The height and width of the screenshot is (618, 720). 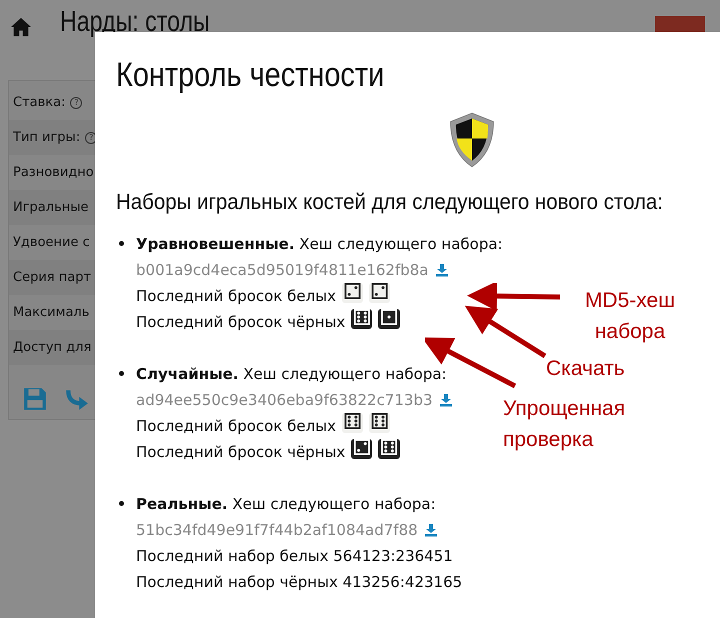 I want to click on field-label: Тип игры:, so click(x=46, y=137).